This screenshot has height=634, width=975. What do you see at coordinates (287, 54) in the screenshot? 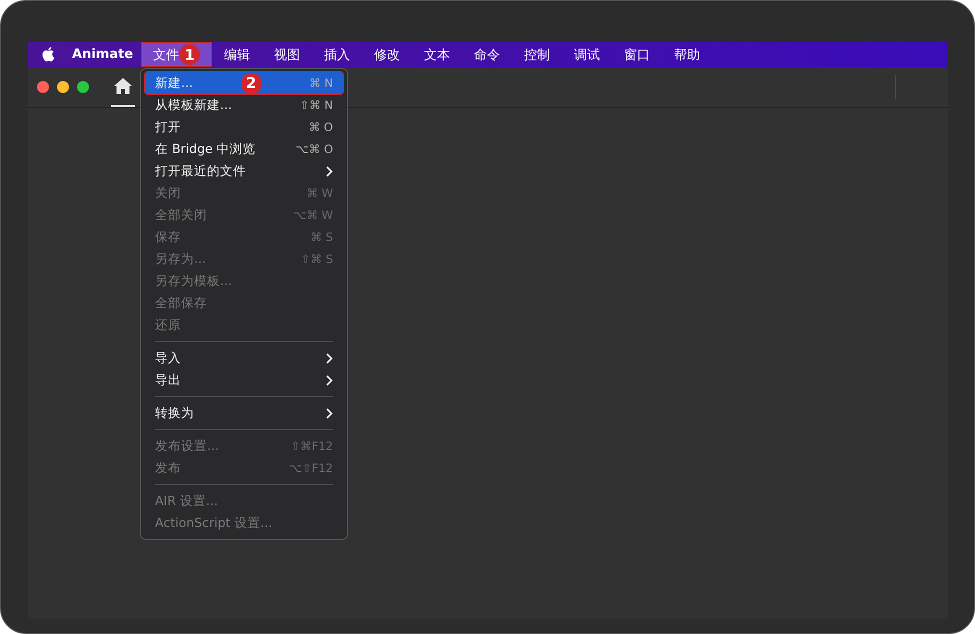
I see `menu-bar-item: 视图` at bounding box center [287, 54].